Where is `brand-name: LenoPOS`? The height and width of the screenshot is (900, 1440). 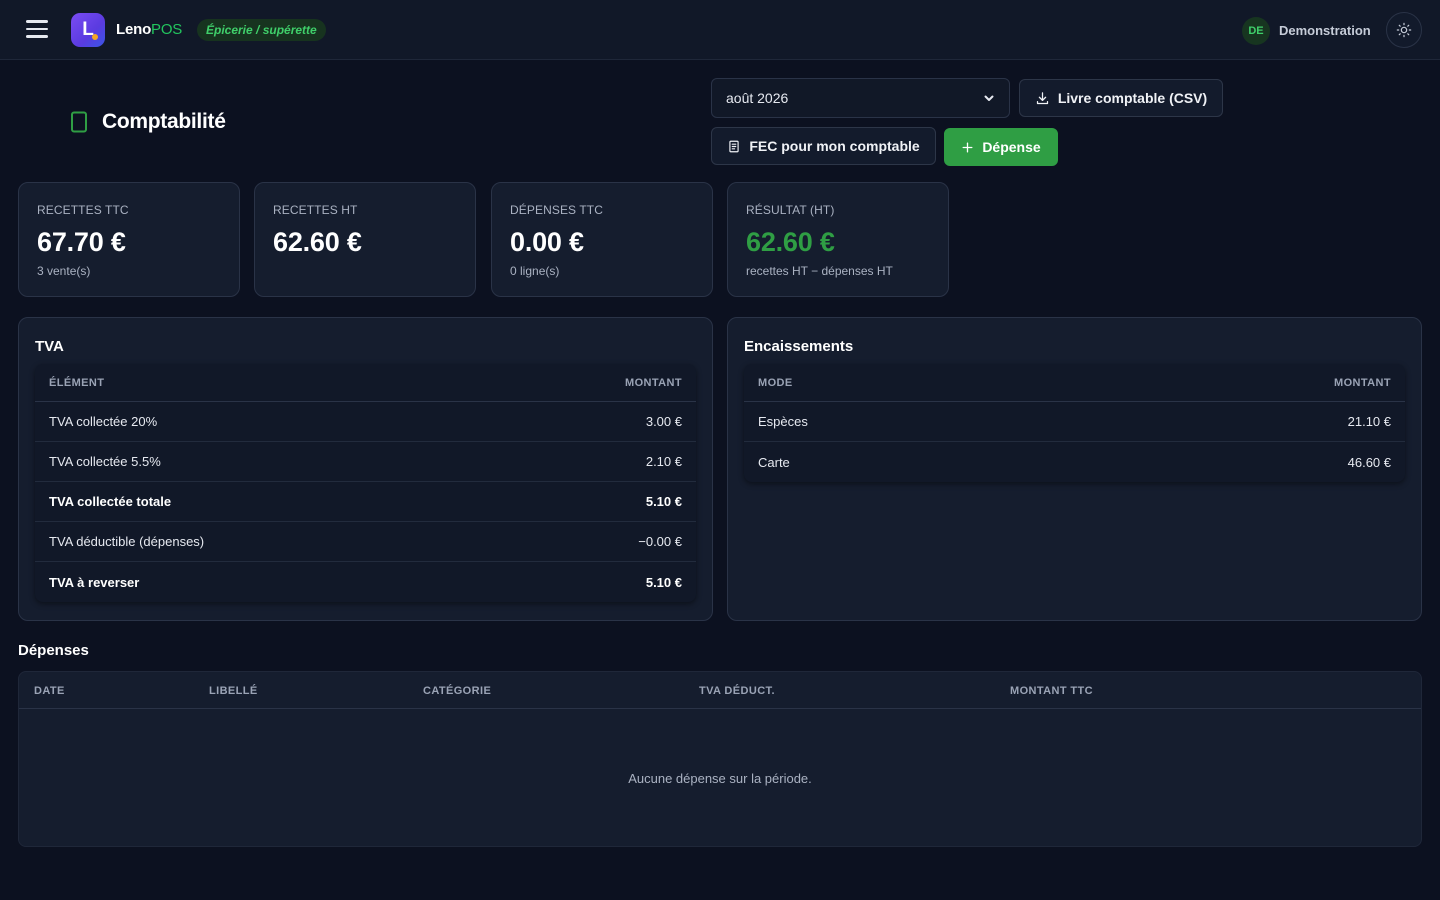 brand-name: LenoPOS is located at coordinates (149, 29).